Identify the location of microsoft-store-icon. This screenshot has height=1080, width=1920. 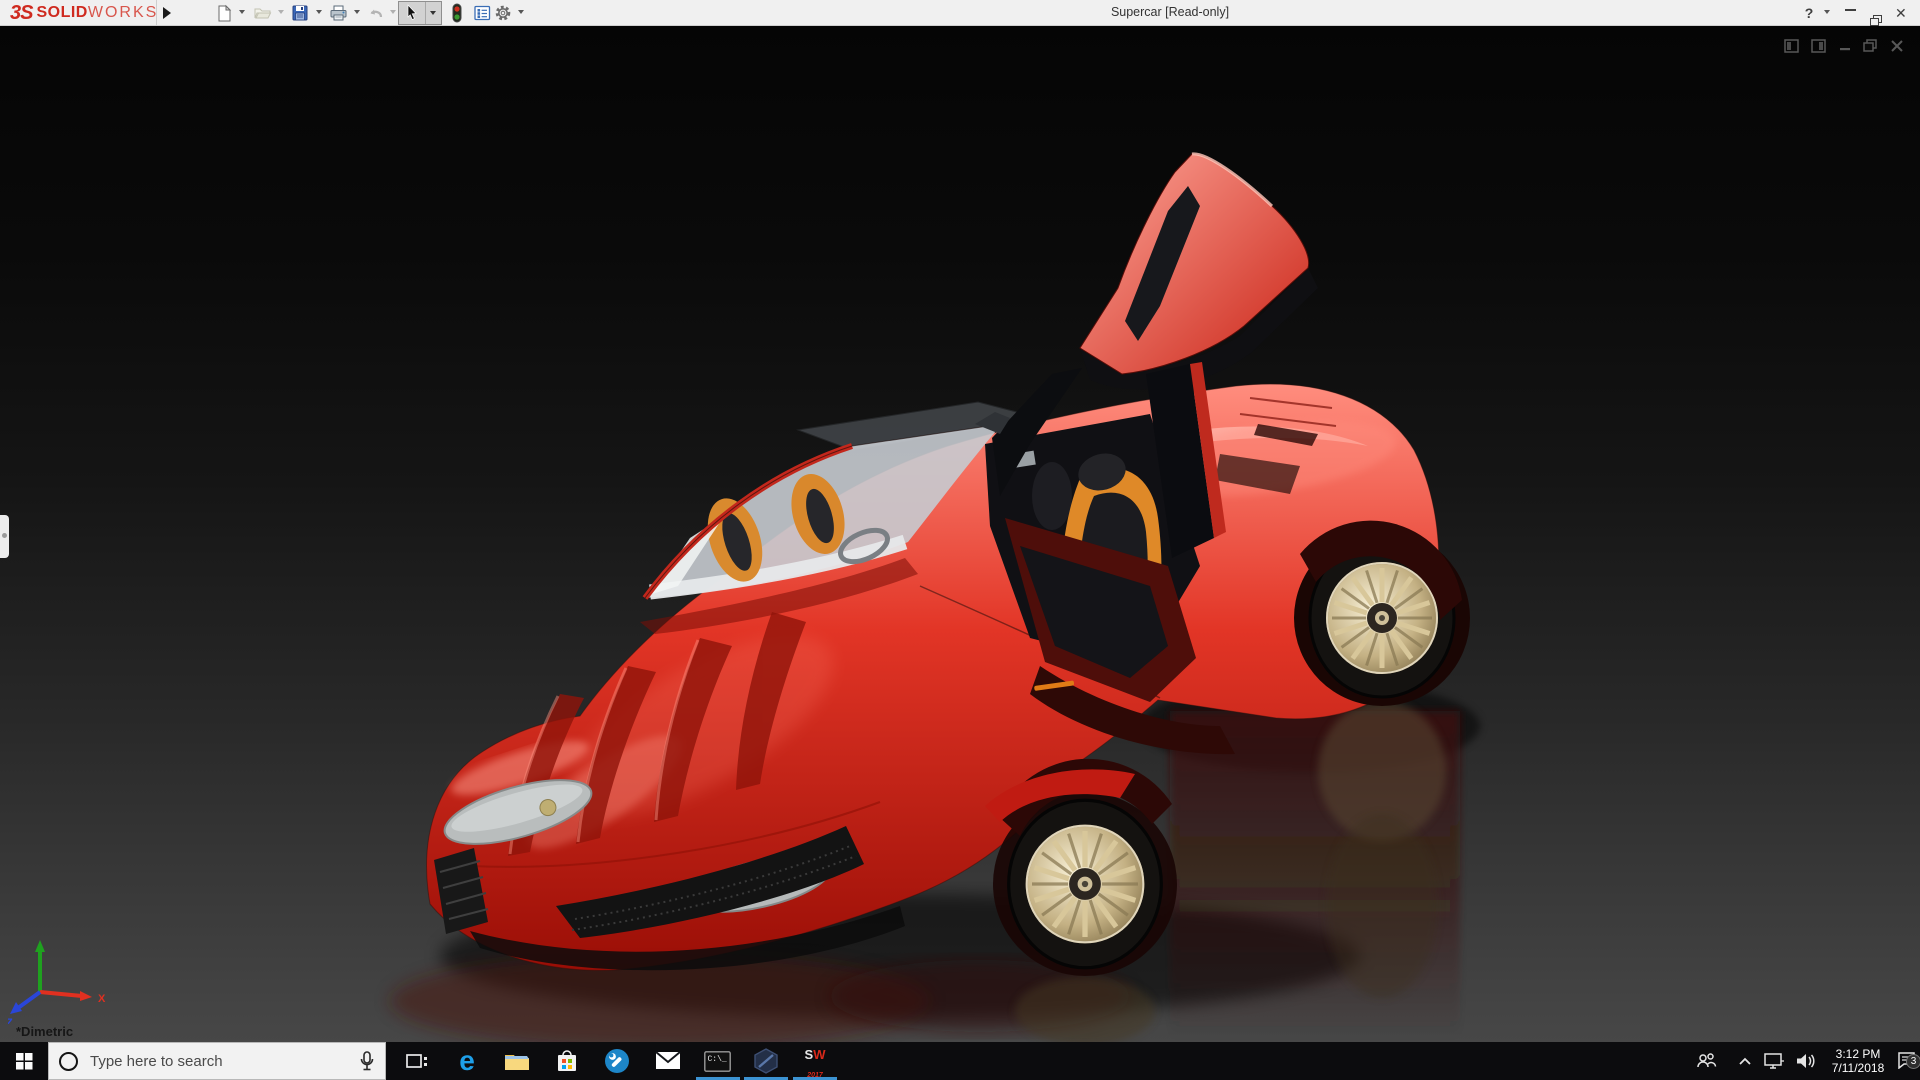
(567, 1060).